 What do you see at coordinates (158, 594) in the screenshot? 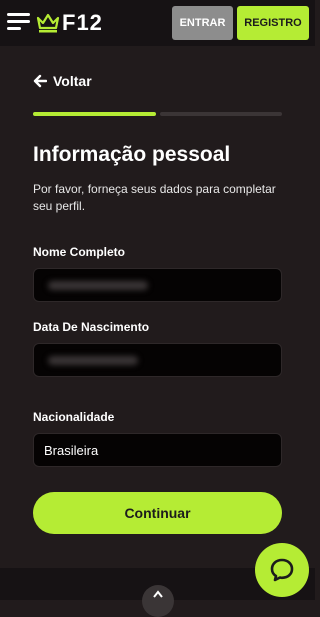
I see `chevron-up-icon` at bounding box center [158, 594].